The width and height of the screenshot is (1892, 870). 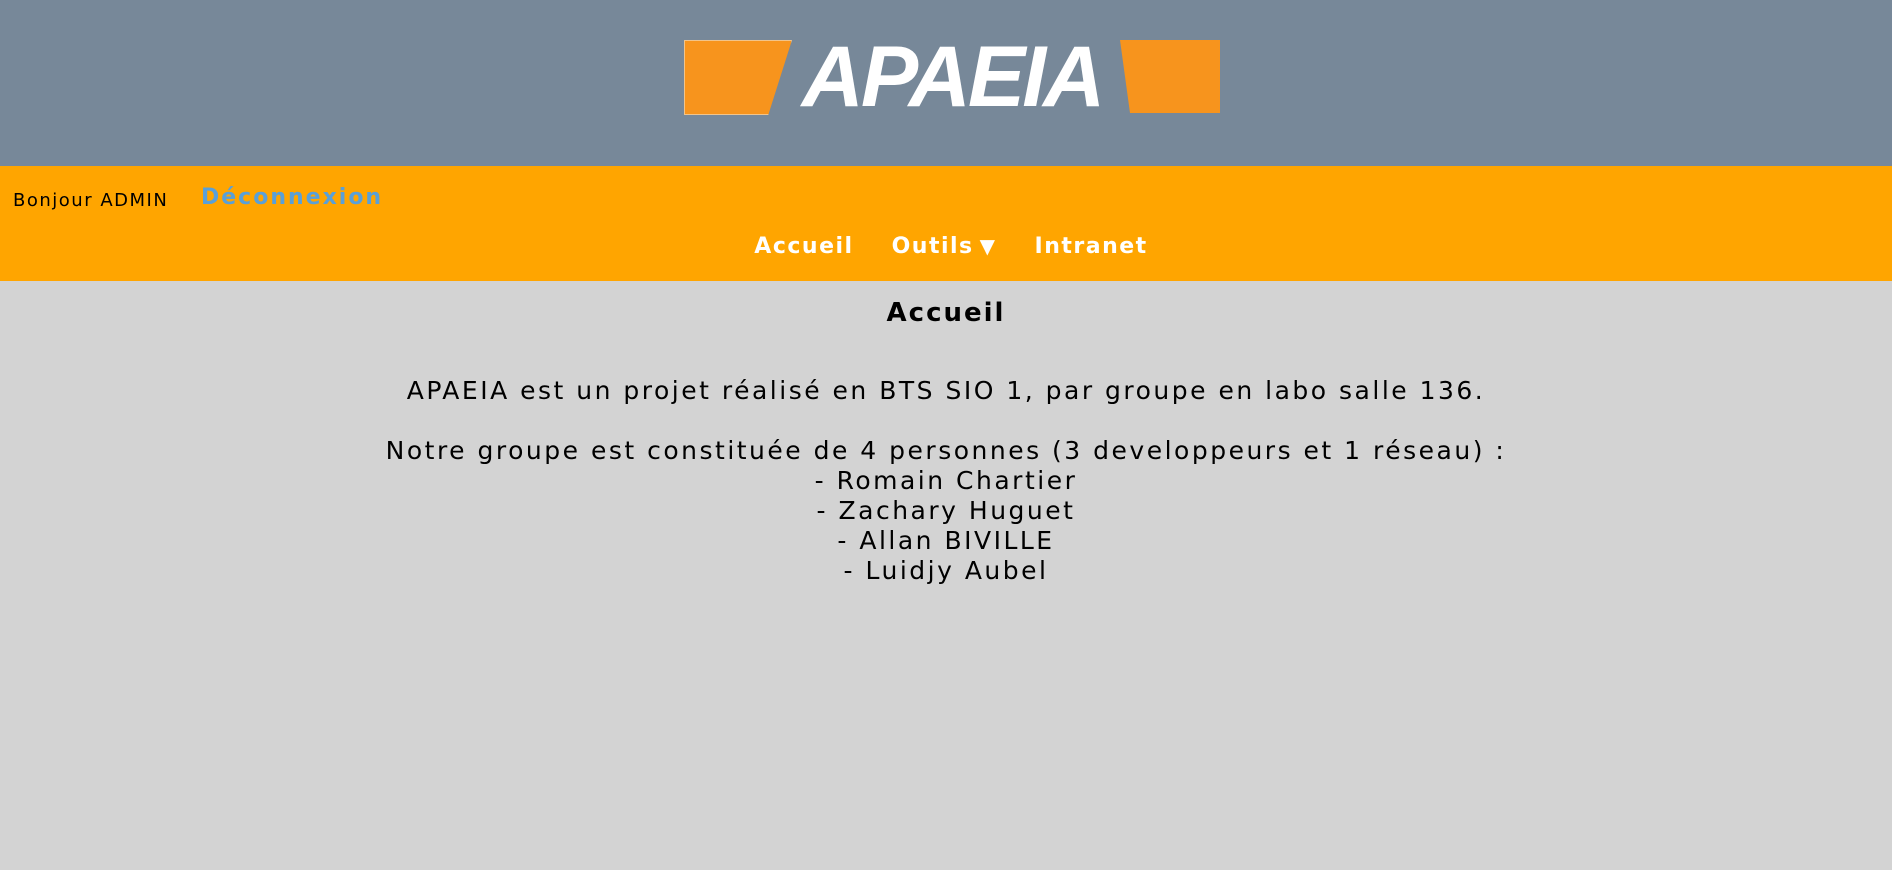 I want to click on main-menu: Accueil Outils ▼ Intranet, so click(x=946, y=246).